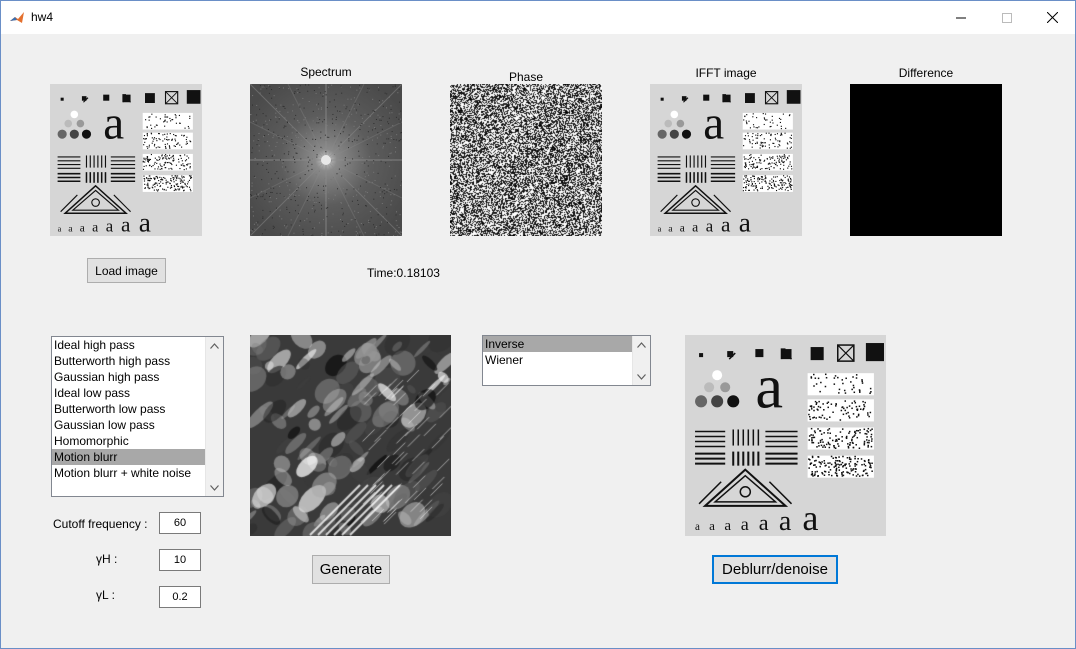  Describe the element at coordinates (775, 569) in the screenshot. I see `deblur-denoise-button: Deblurr/denoise` at that location.